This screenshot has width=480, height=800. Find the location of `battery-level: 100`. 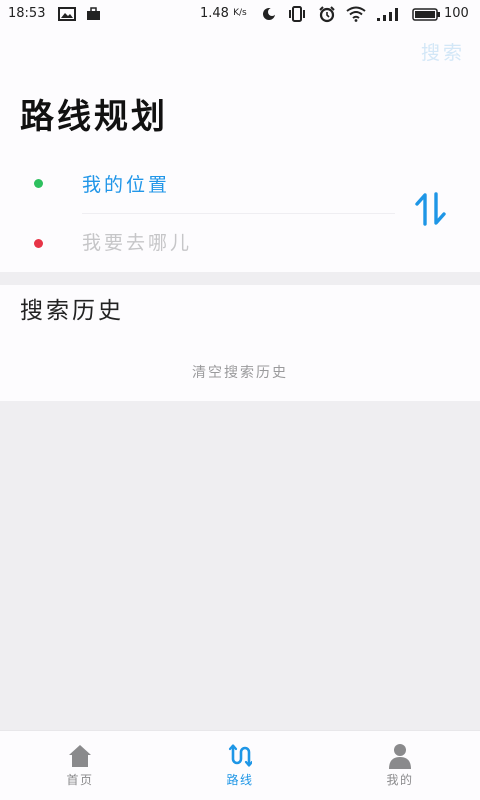

battery-level: 100 is located at coordinates (456, 13).